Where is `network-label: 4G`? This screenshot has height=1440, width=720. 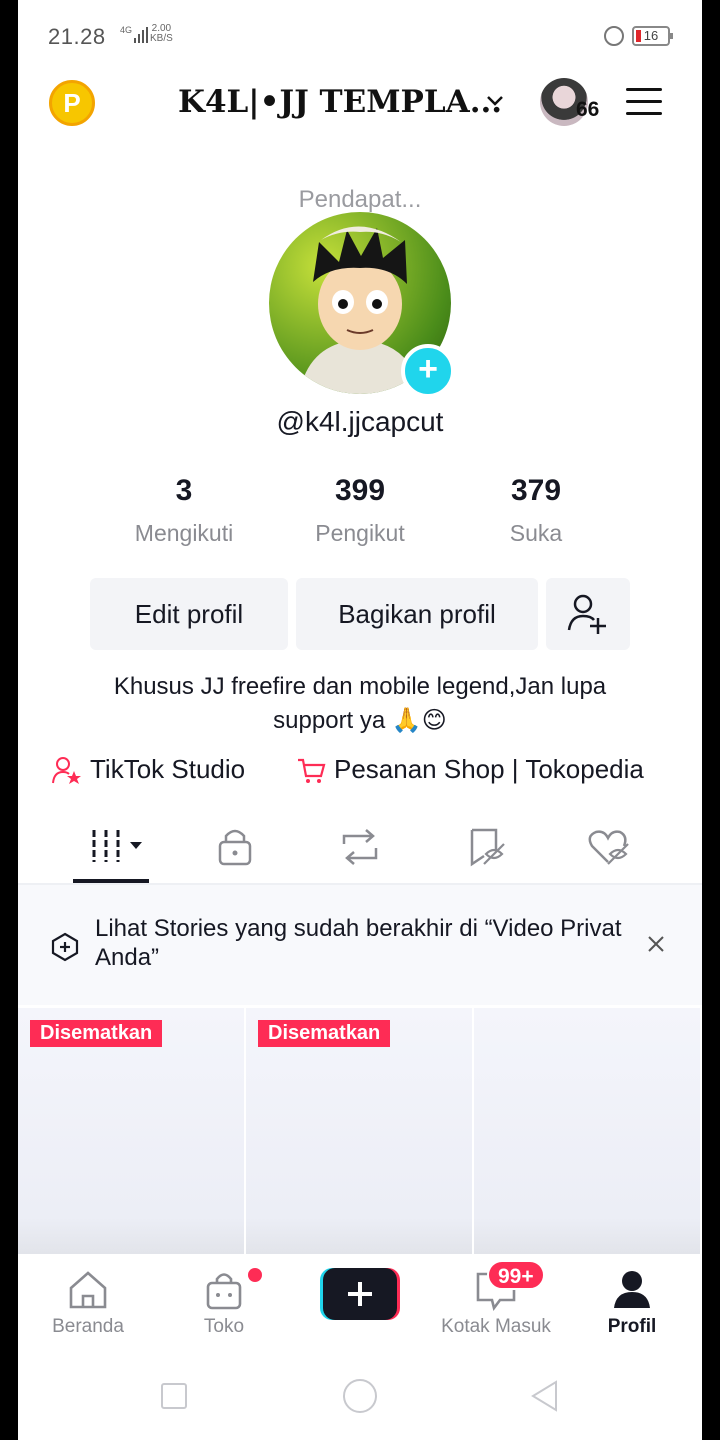 network-label: 4G is located at coordinates (126, 30).